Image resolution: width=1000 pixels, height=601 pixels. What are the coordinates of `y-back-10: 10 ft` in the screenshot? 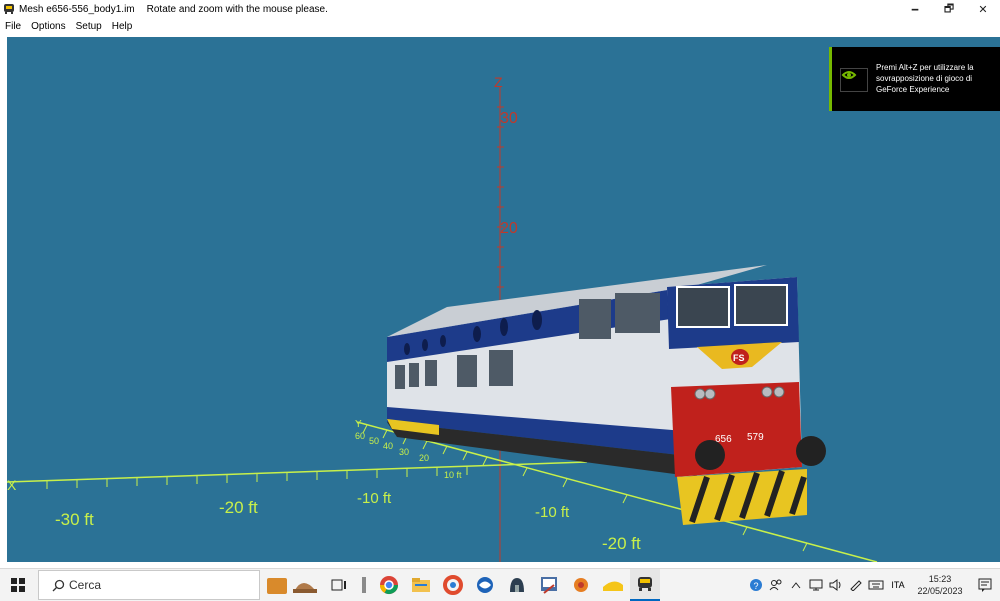 It's located at (453, 475).